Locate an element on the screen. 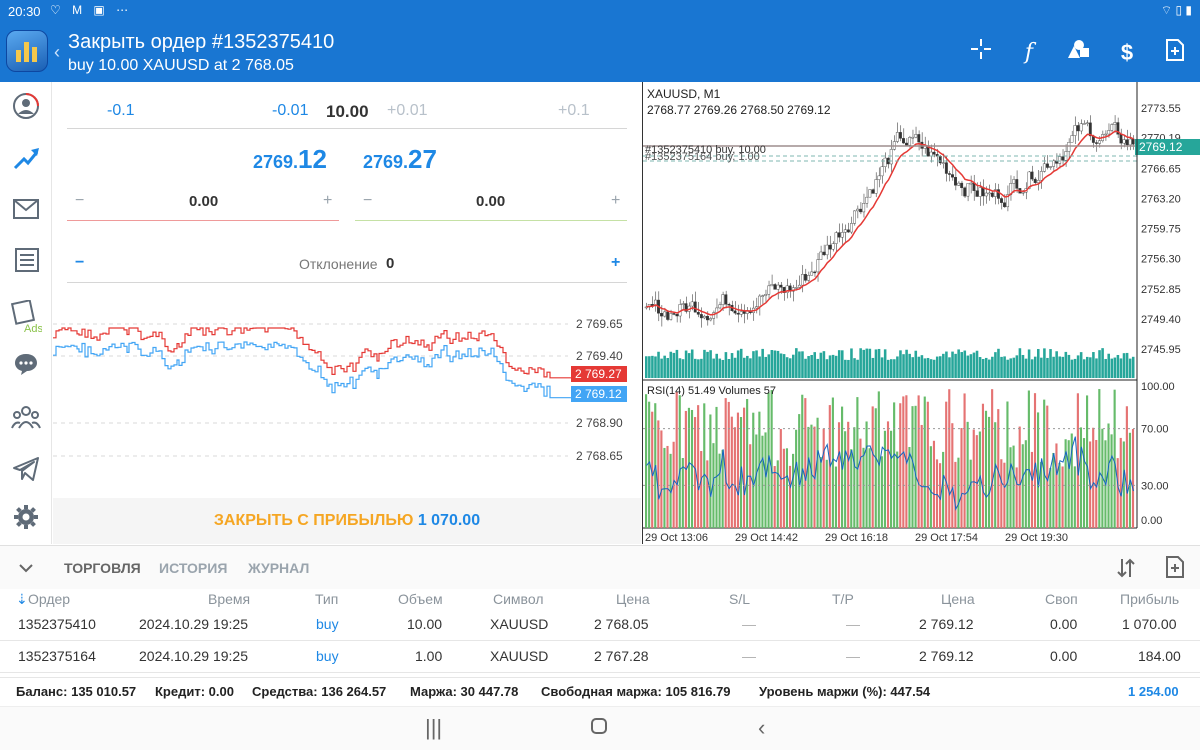 The width and height of the screenshot is (1200, 750). crosshair-icon is located at coordinates (981, 53).